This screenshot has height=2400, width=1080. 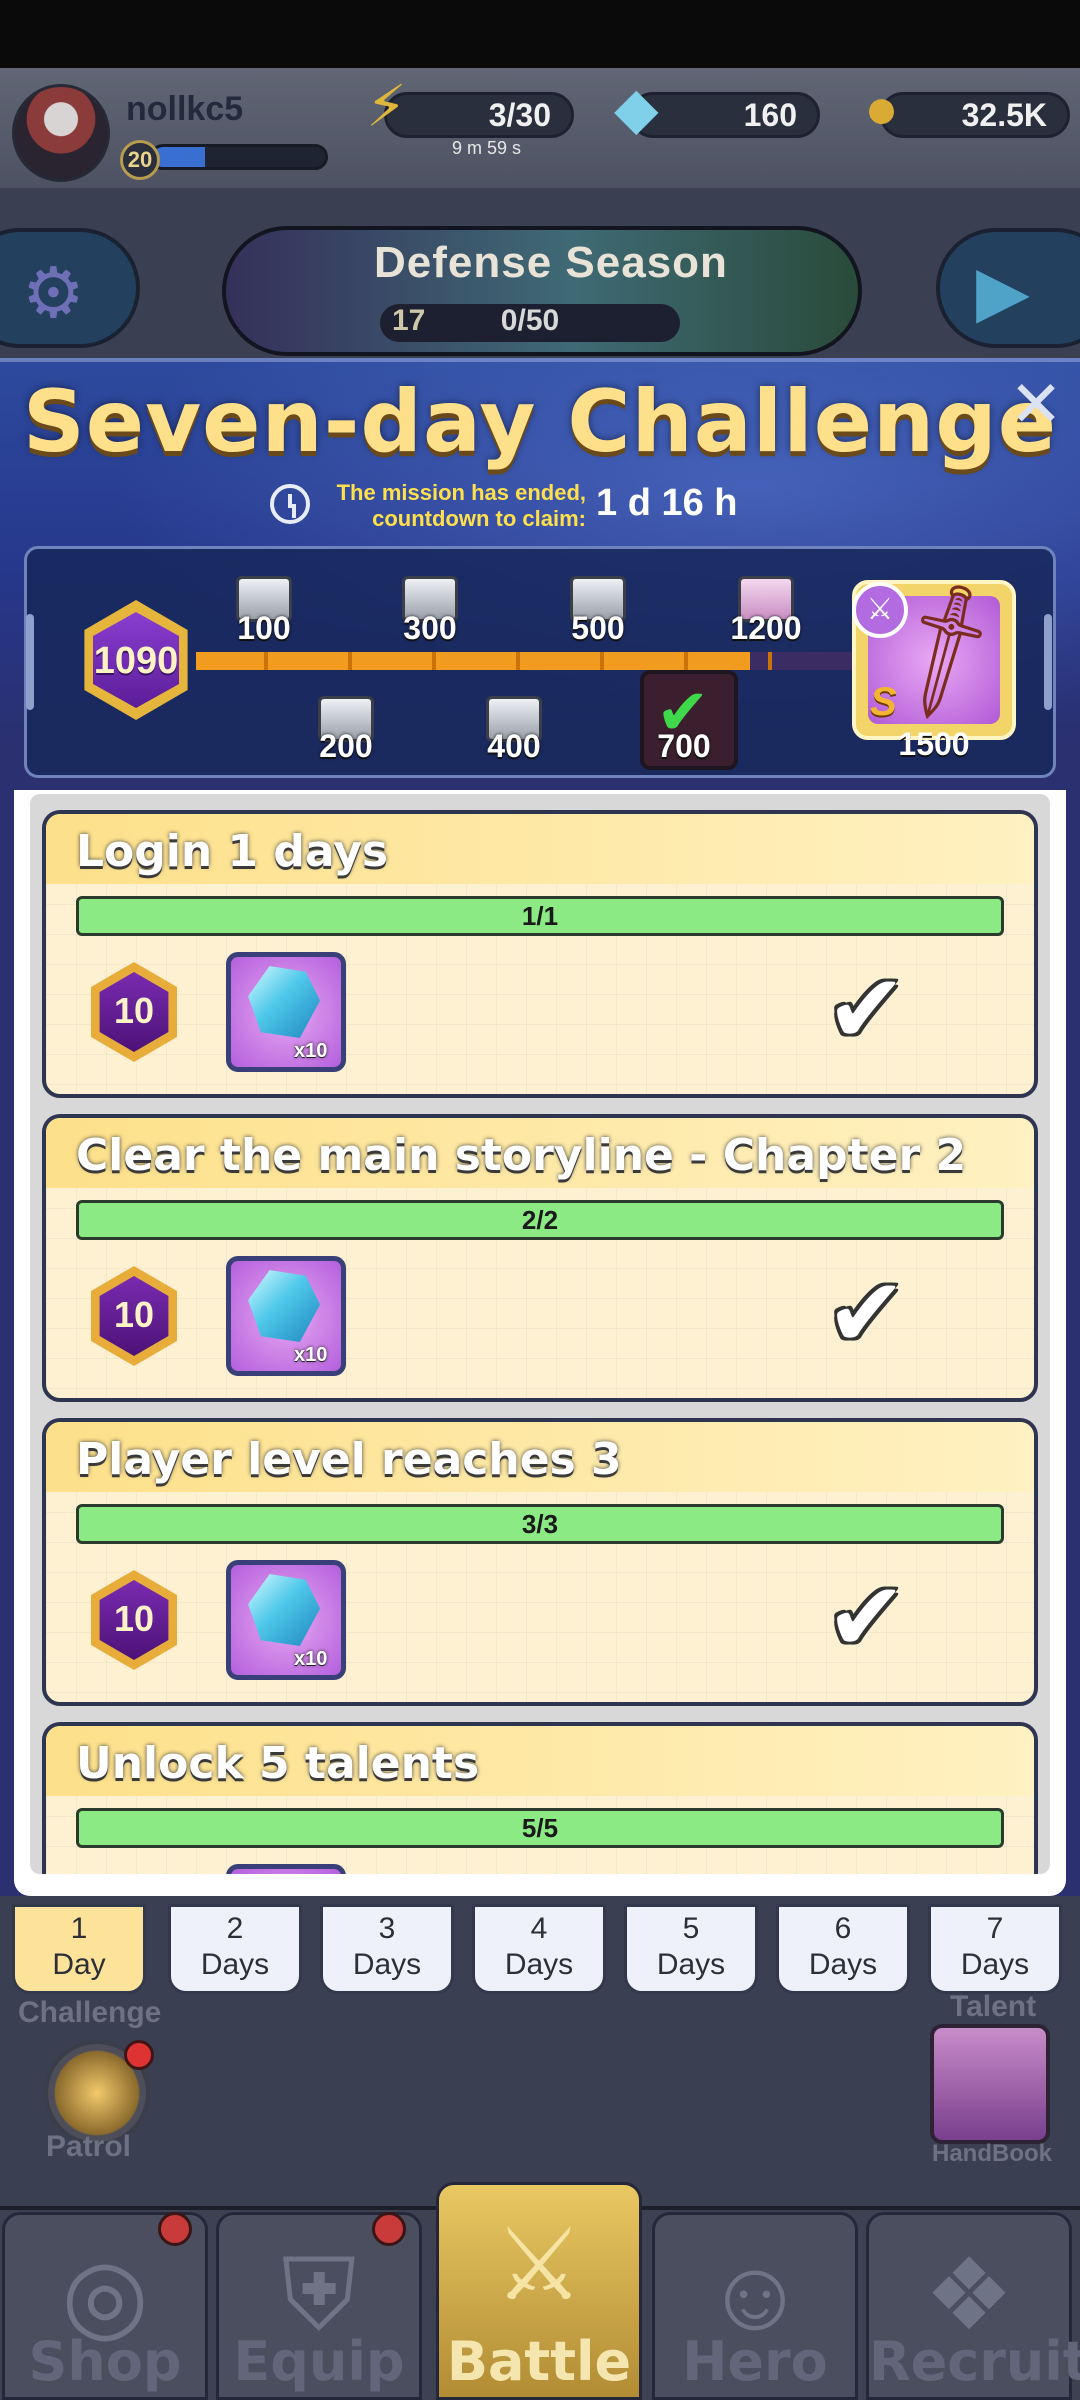 What do you see at coordinates (992, 2153) in the screenshot?
I see `handbook-label: HandBook` at bounding box center [992, 2153].